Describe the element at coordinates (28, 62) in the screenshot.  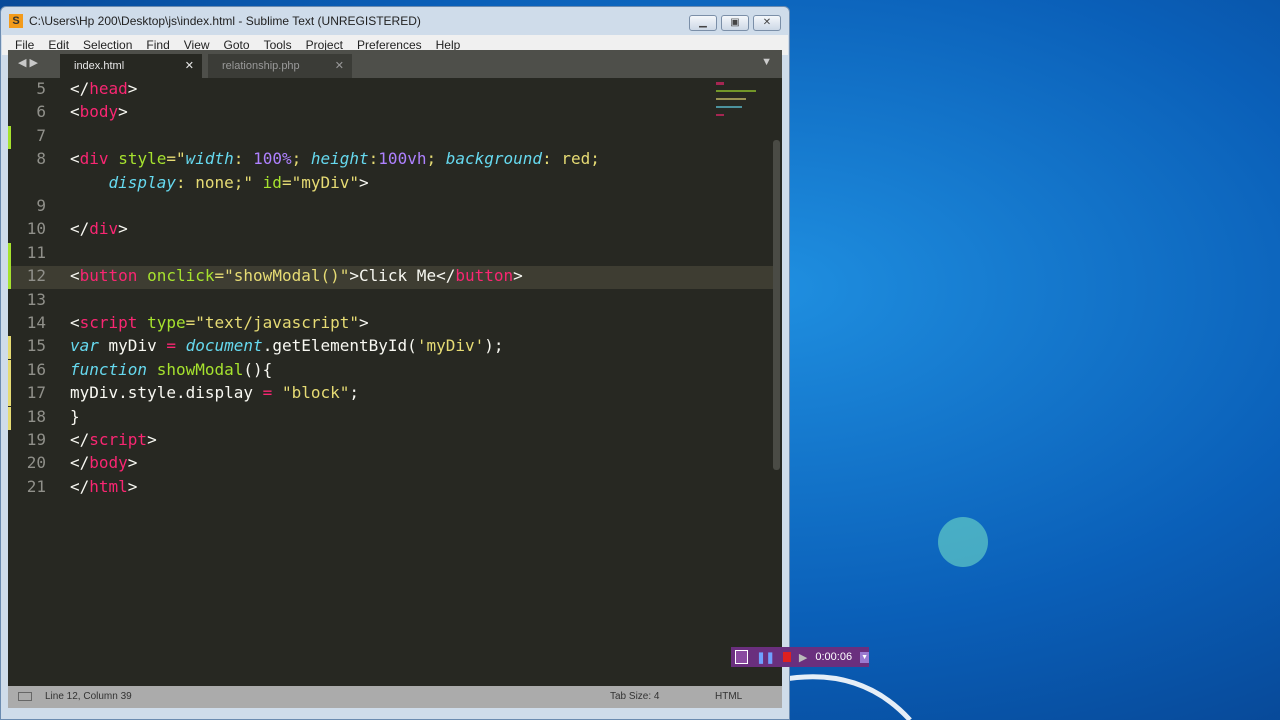
I see `tab-nav-arrows-icon: ◀ ▶` at that location.